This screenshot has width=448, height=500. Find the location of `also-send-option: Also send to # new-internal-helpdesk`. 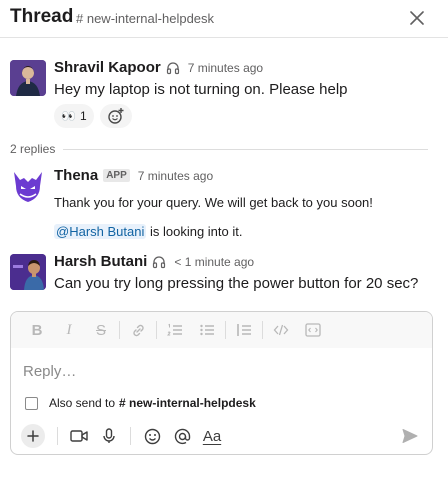

also-send-option: Also send to # new-internal-helpdesk is located at coordinates (140, 403).